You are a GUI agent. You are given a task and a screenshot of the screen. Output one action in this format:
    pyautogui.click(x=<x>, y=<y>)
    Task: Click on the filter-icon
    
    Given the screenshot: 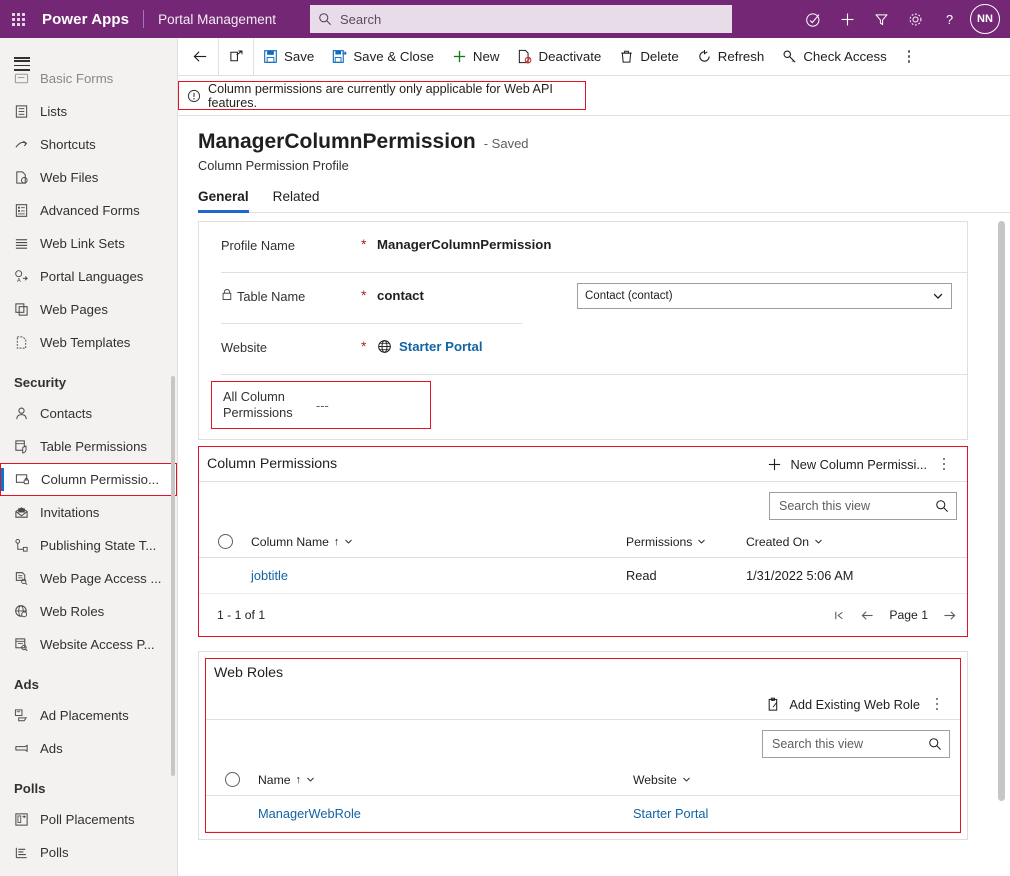 What is the action you would take?
    pyautogui.click(x=881, y=19)
    